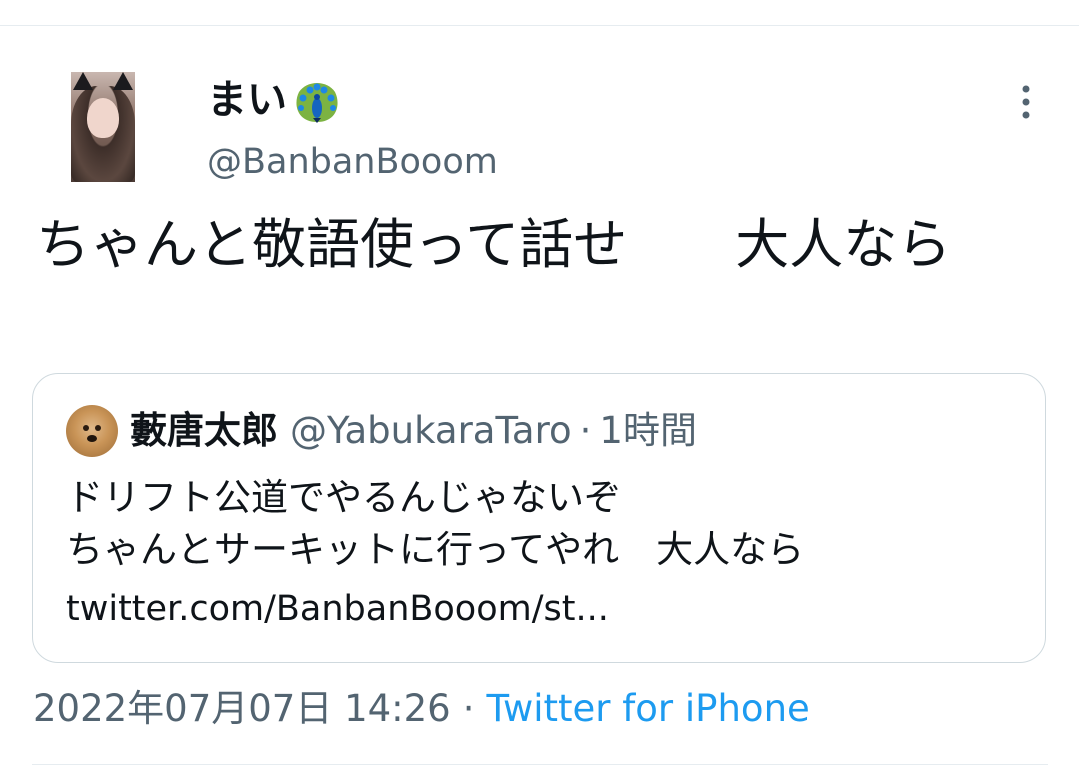 The height and width of the screenshot is (783, 1079). I want to click on quoted-author-avatar, so click(92, 431).